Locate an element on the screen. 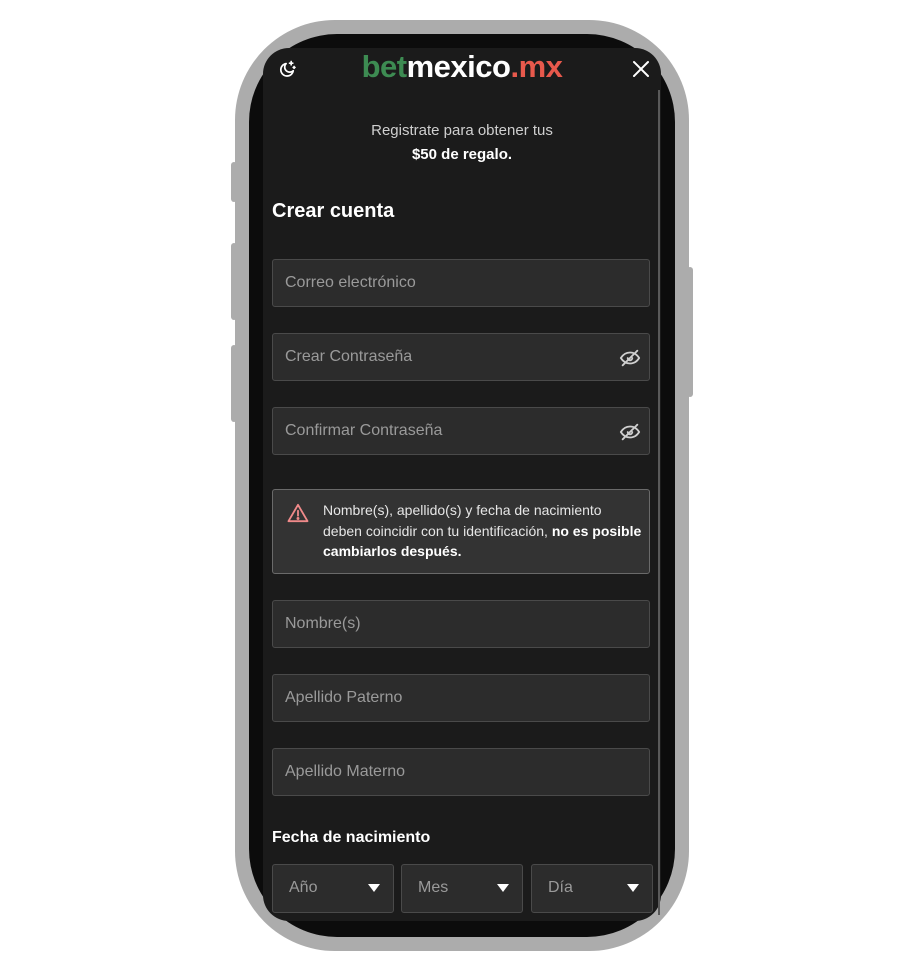 The width and height of the screenshot is (924, 972). day-select: Día is located at coordinates (592, 888).